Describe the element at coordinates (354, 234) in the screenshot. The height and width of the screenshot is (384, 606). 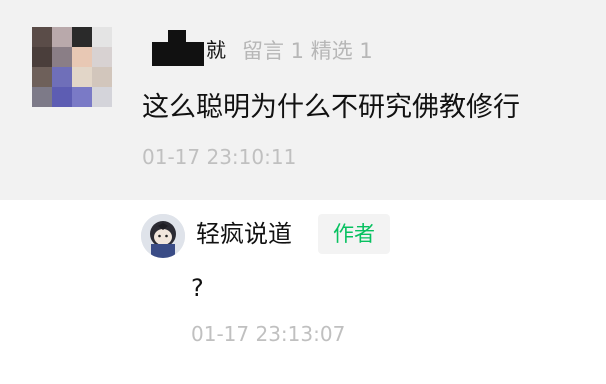
I see `author-badge: 作者` at that location.